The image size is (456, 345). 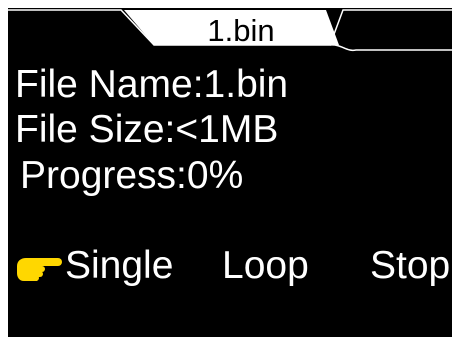 I want to click on mode-options: Single Loop Stop, so click(x=230, y=266).